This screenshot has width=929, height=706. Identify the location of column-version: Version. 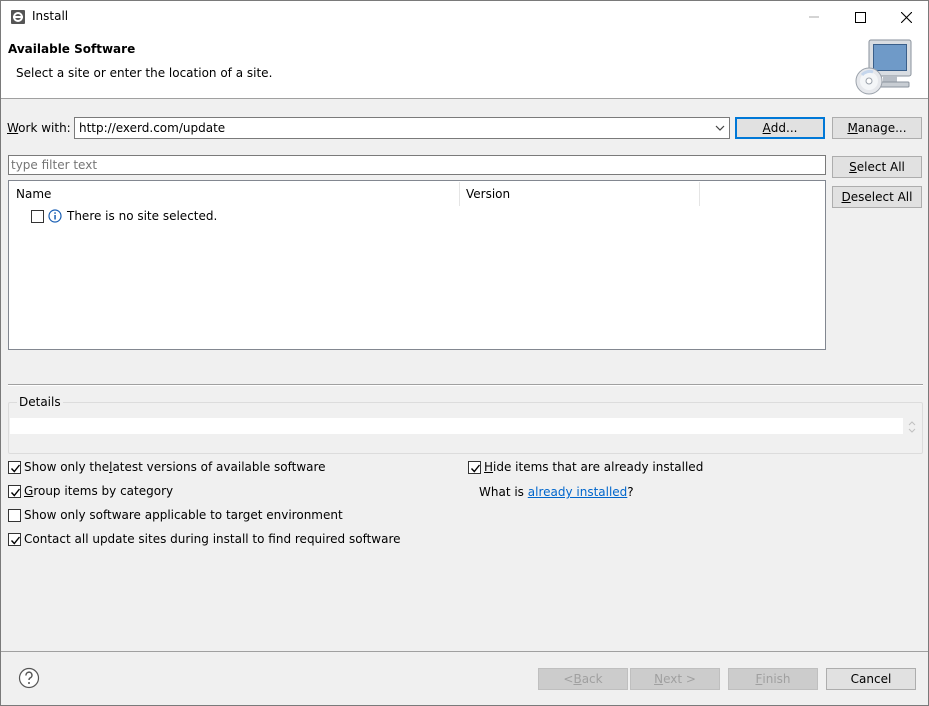
(488, 194).